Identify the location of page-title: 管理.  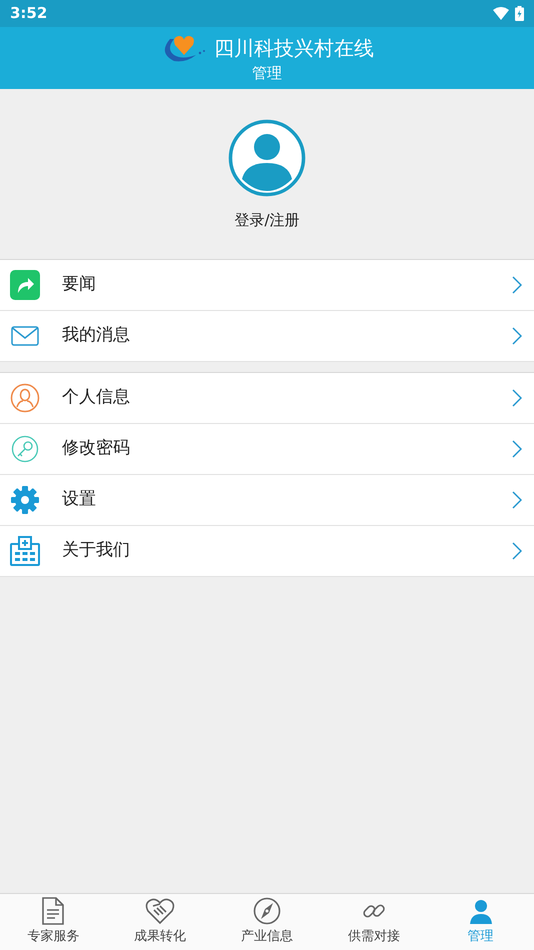
(267, 73).